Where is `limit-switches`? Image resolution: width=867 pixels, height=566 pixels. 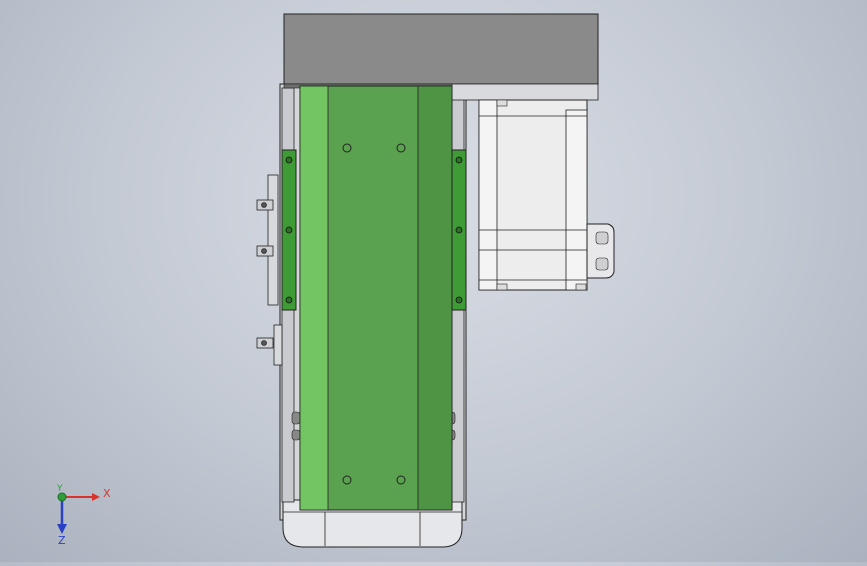 limit-switches is located at coordinates (269, 270).